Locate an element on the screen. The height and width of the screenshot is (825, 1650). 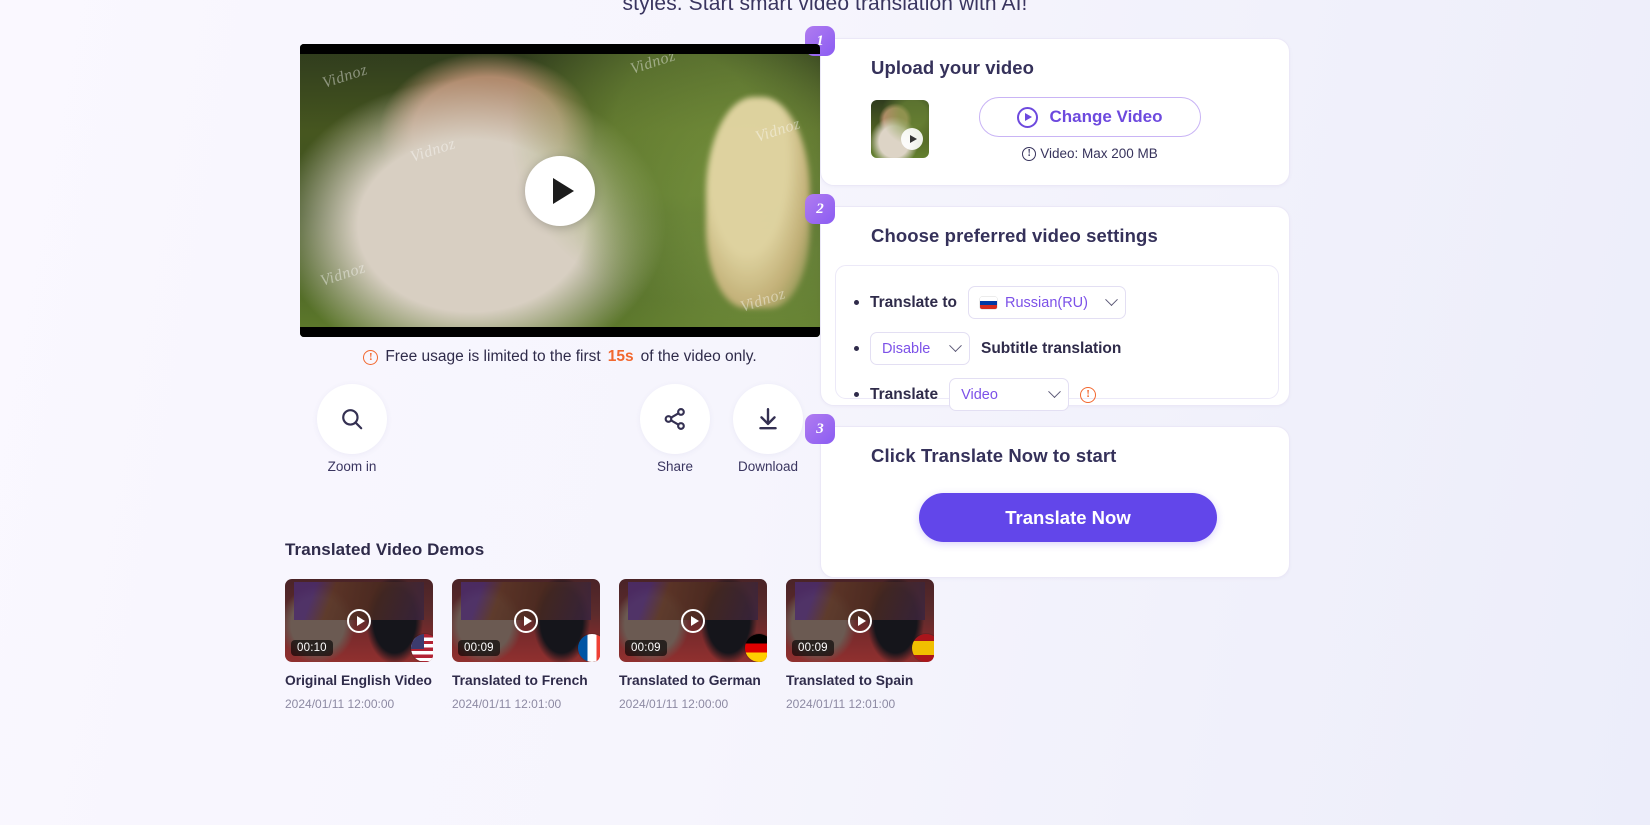
subtitle-select: Disable is located at coordinates (920, 348).